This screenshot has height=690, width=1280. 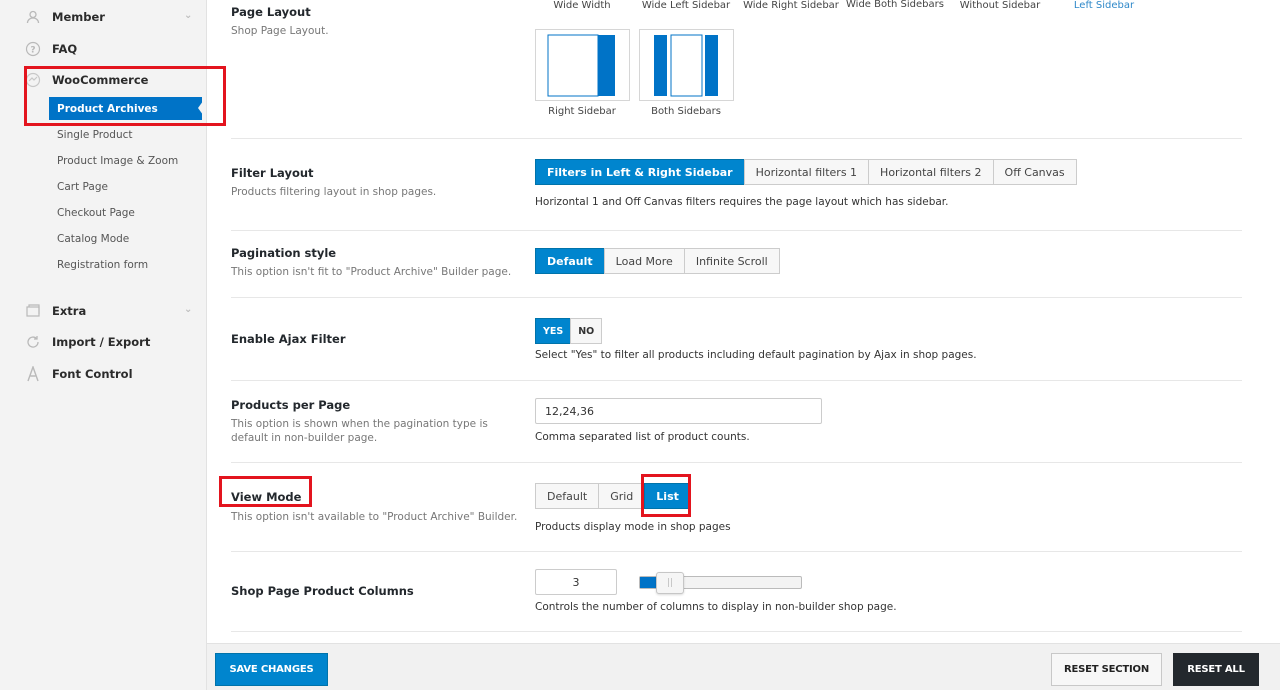 What do you see at coordinates (280, 31) in the screenshot?
I see `page-layout-desc: Shop Page Layout.` at bounding box center [280, 31].